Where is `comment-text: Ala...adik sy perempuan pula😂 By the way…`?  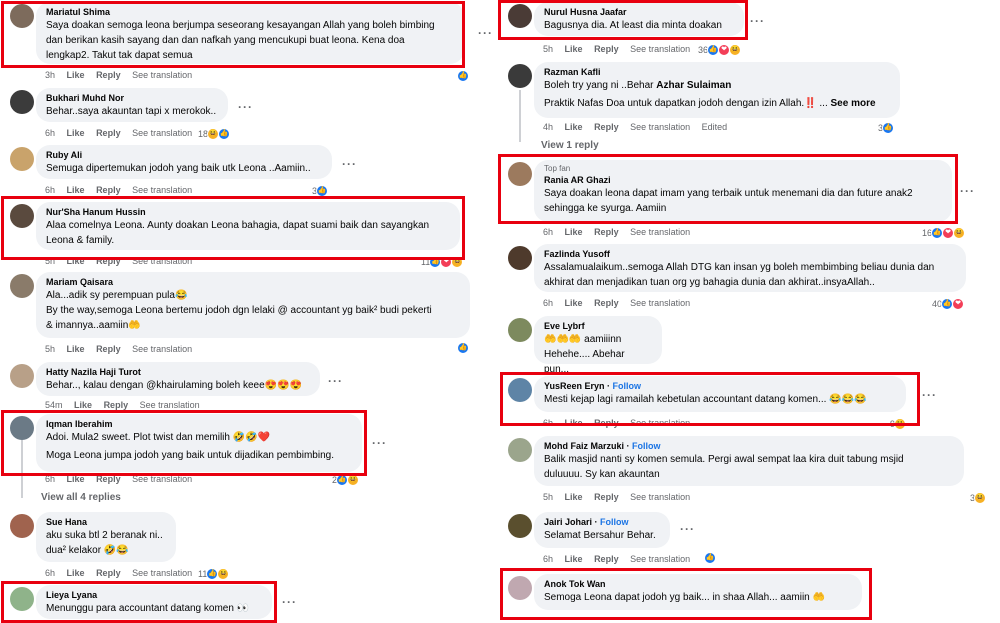
comment-text: Ala...adik sy perempuan pula😂 By the way… is located at coordinates (239, 310).